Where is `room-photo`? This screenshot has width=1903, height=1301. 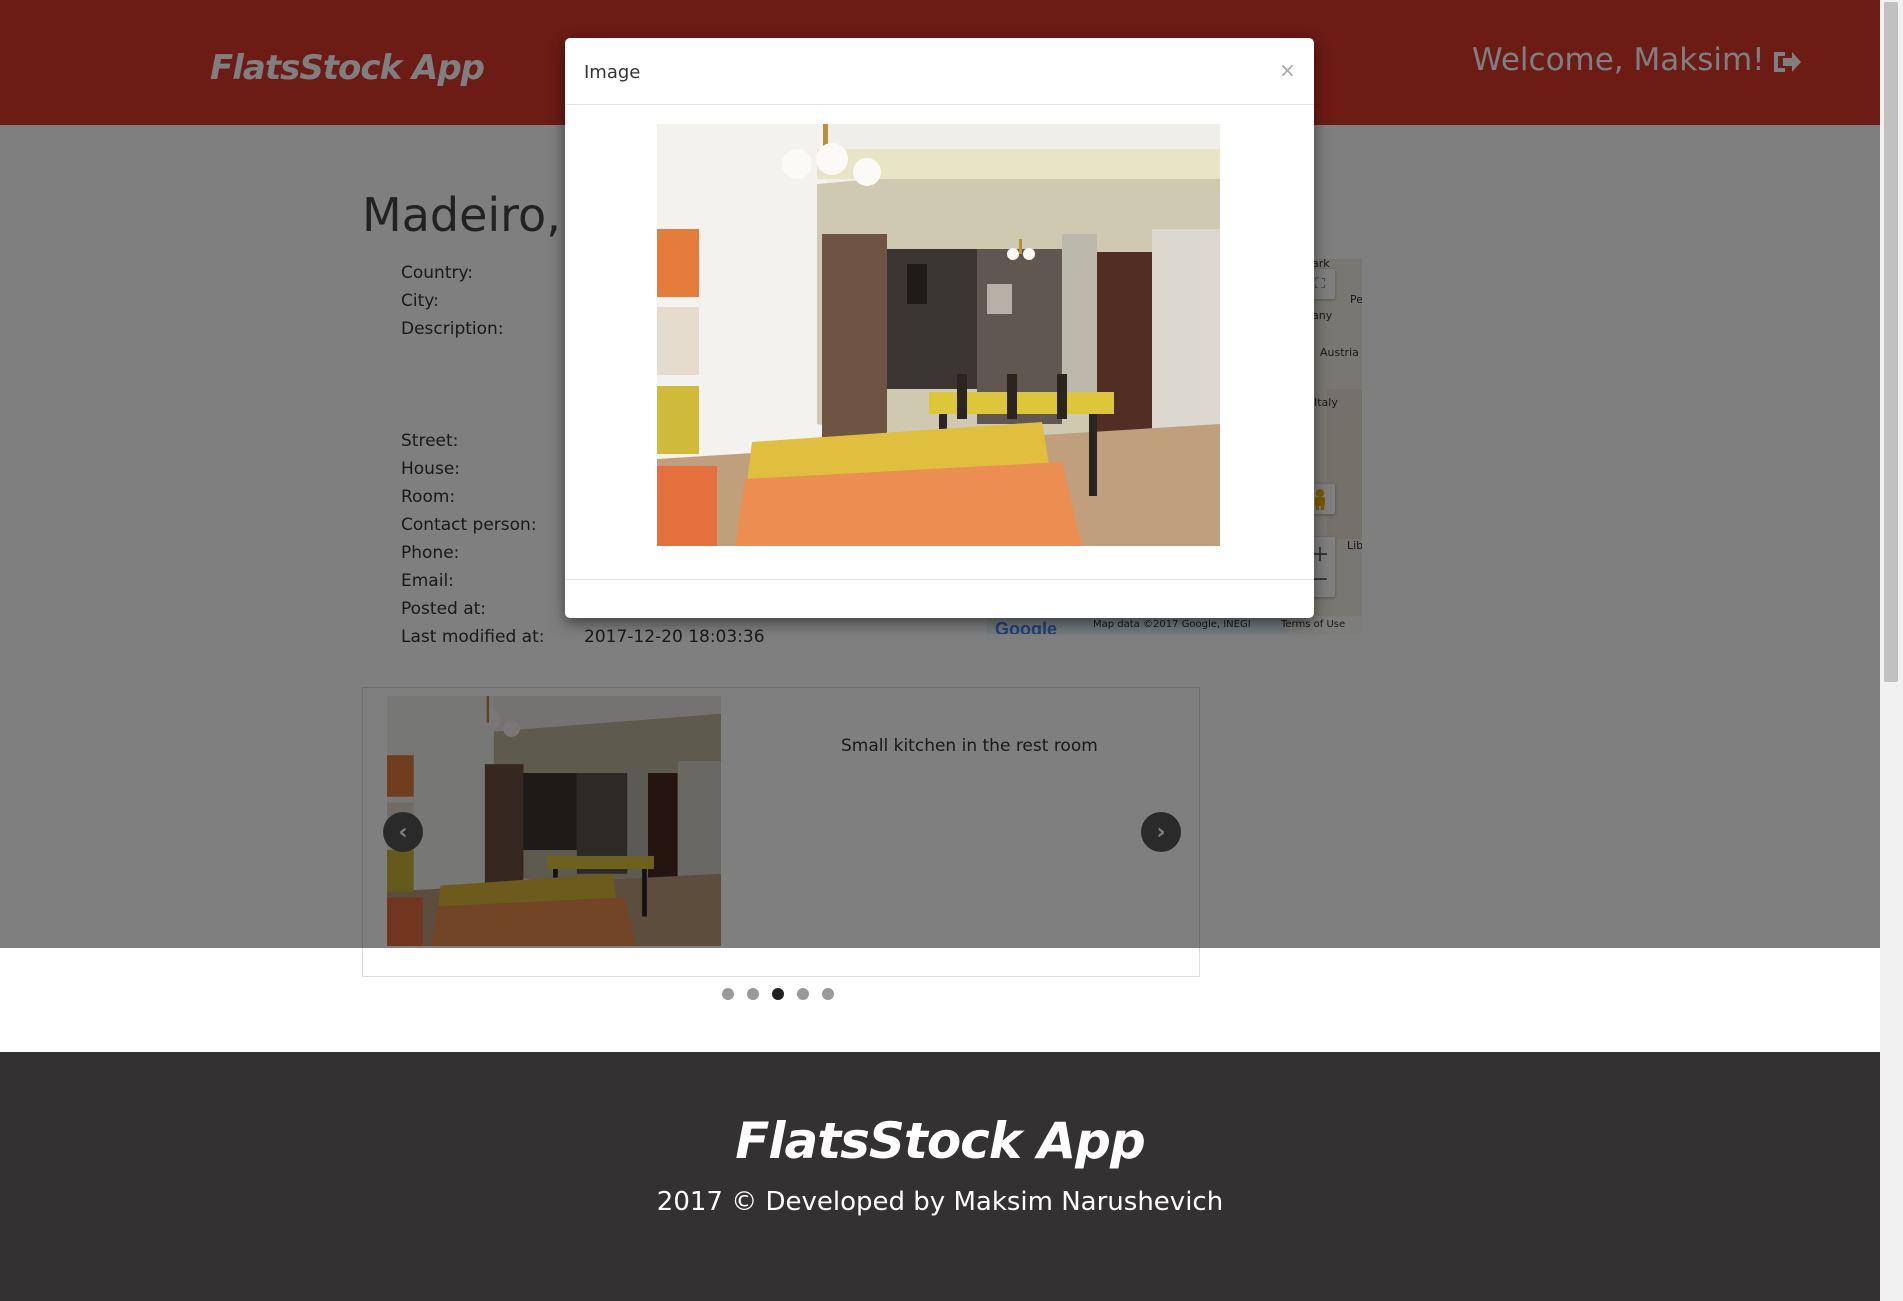 room-photo is located at coordinates (938, 335).